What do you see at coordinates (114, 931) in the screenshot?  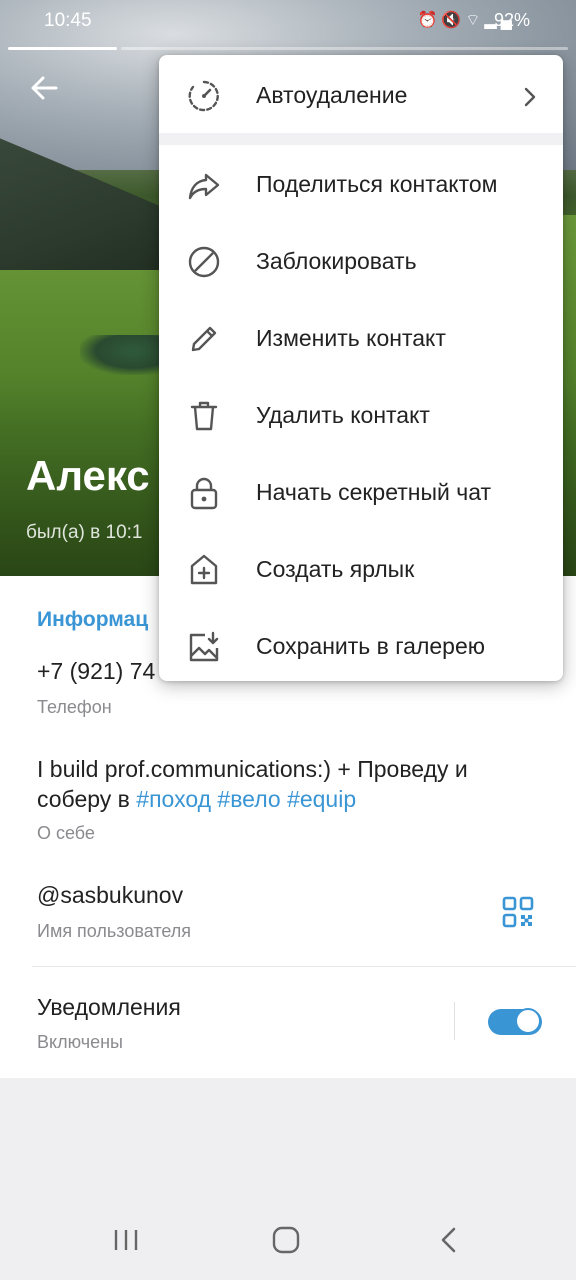 I see `username-label: Имя пользователя` at bounding box center [114, 931].